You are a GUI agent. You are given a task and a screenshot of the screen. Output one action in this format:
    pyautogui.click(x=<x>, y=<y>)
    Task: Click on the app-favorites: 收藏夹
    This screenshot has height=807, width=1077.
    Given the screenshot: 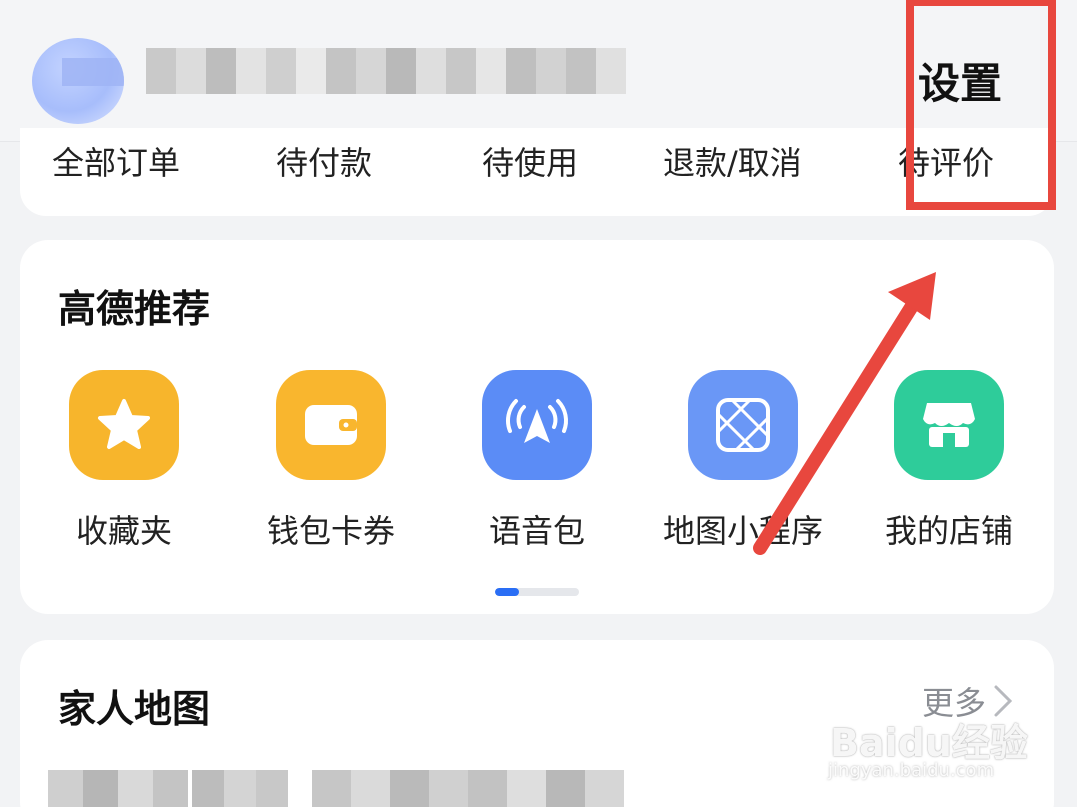 What is the action you would take?
    pyautogui.click(x=124, y=461)
    